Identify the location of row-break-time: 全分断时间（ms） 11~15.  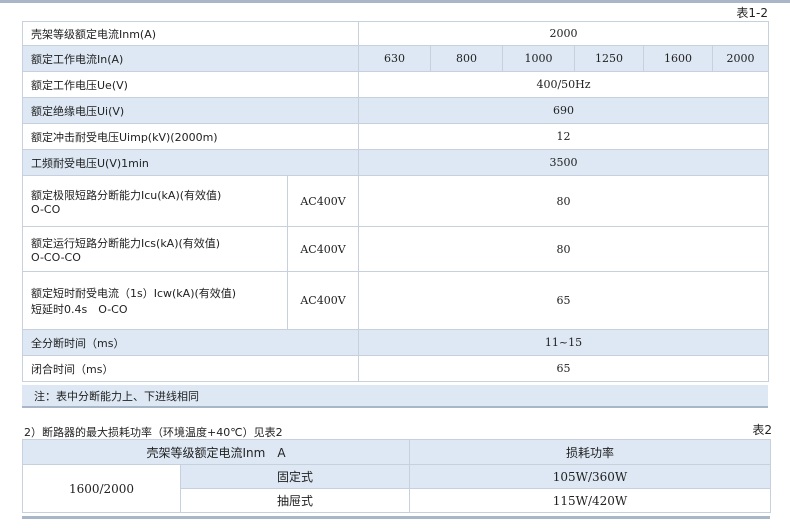
(395, 342).